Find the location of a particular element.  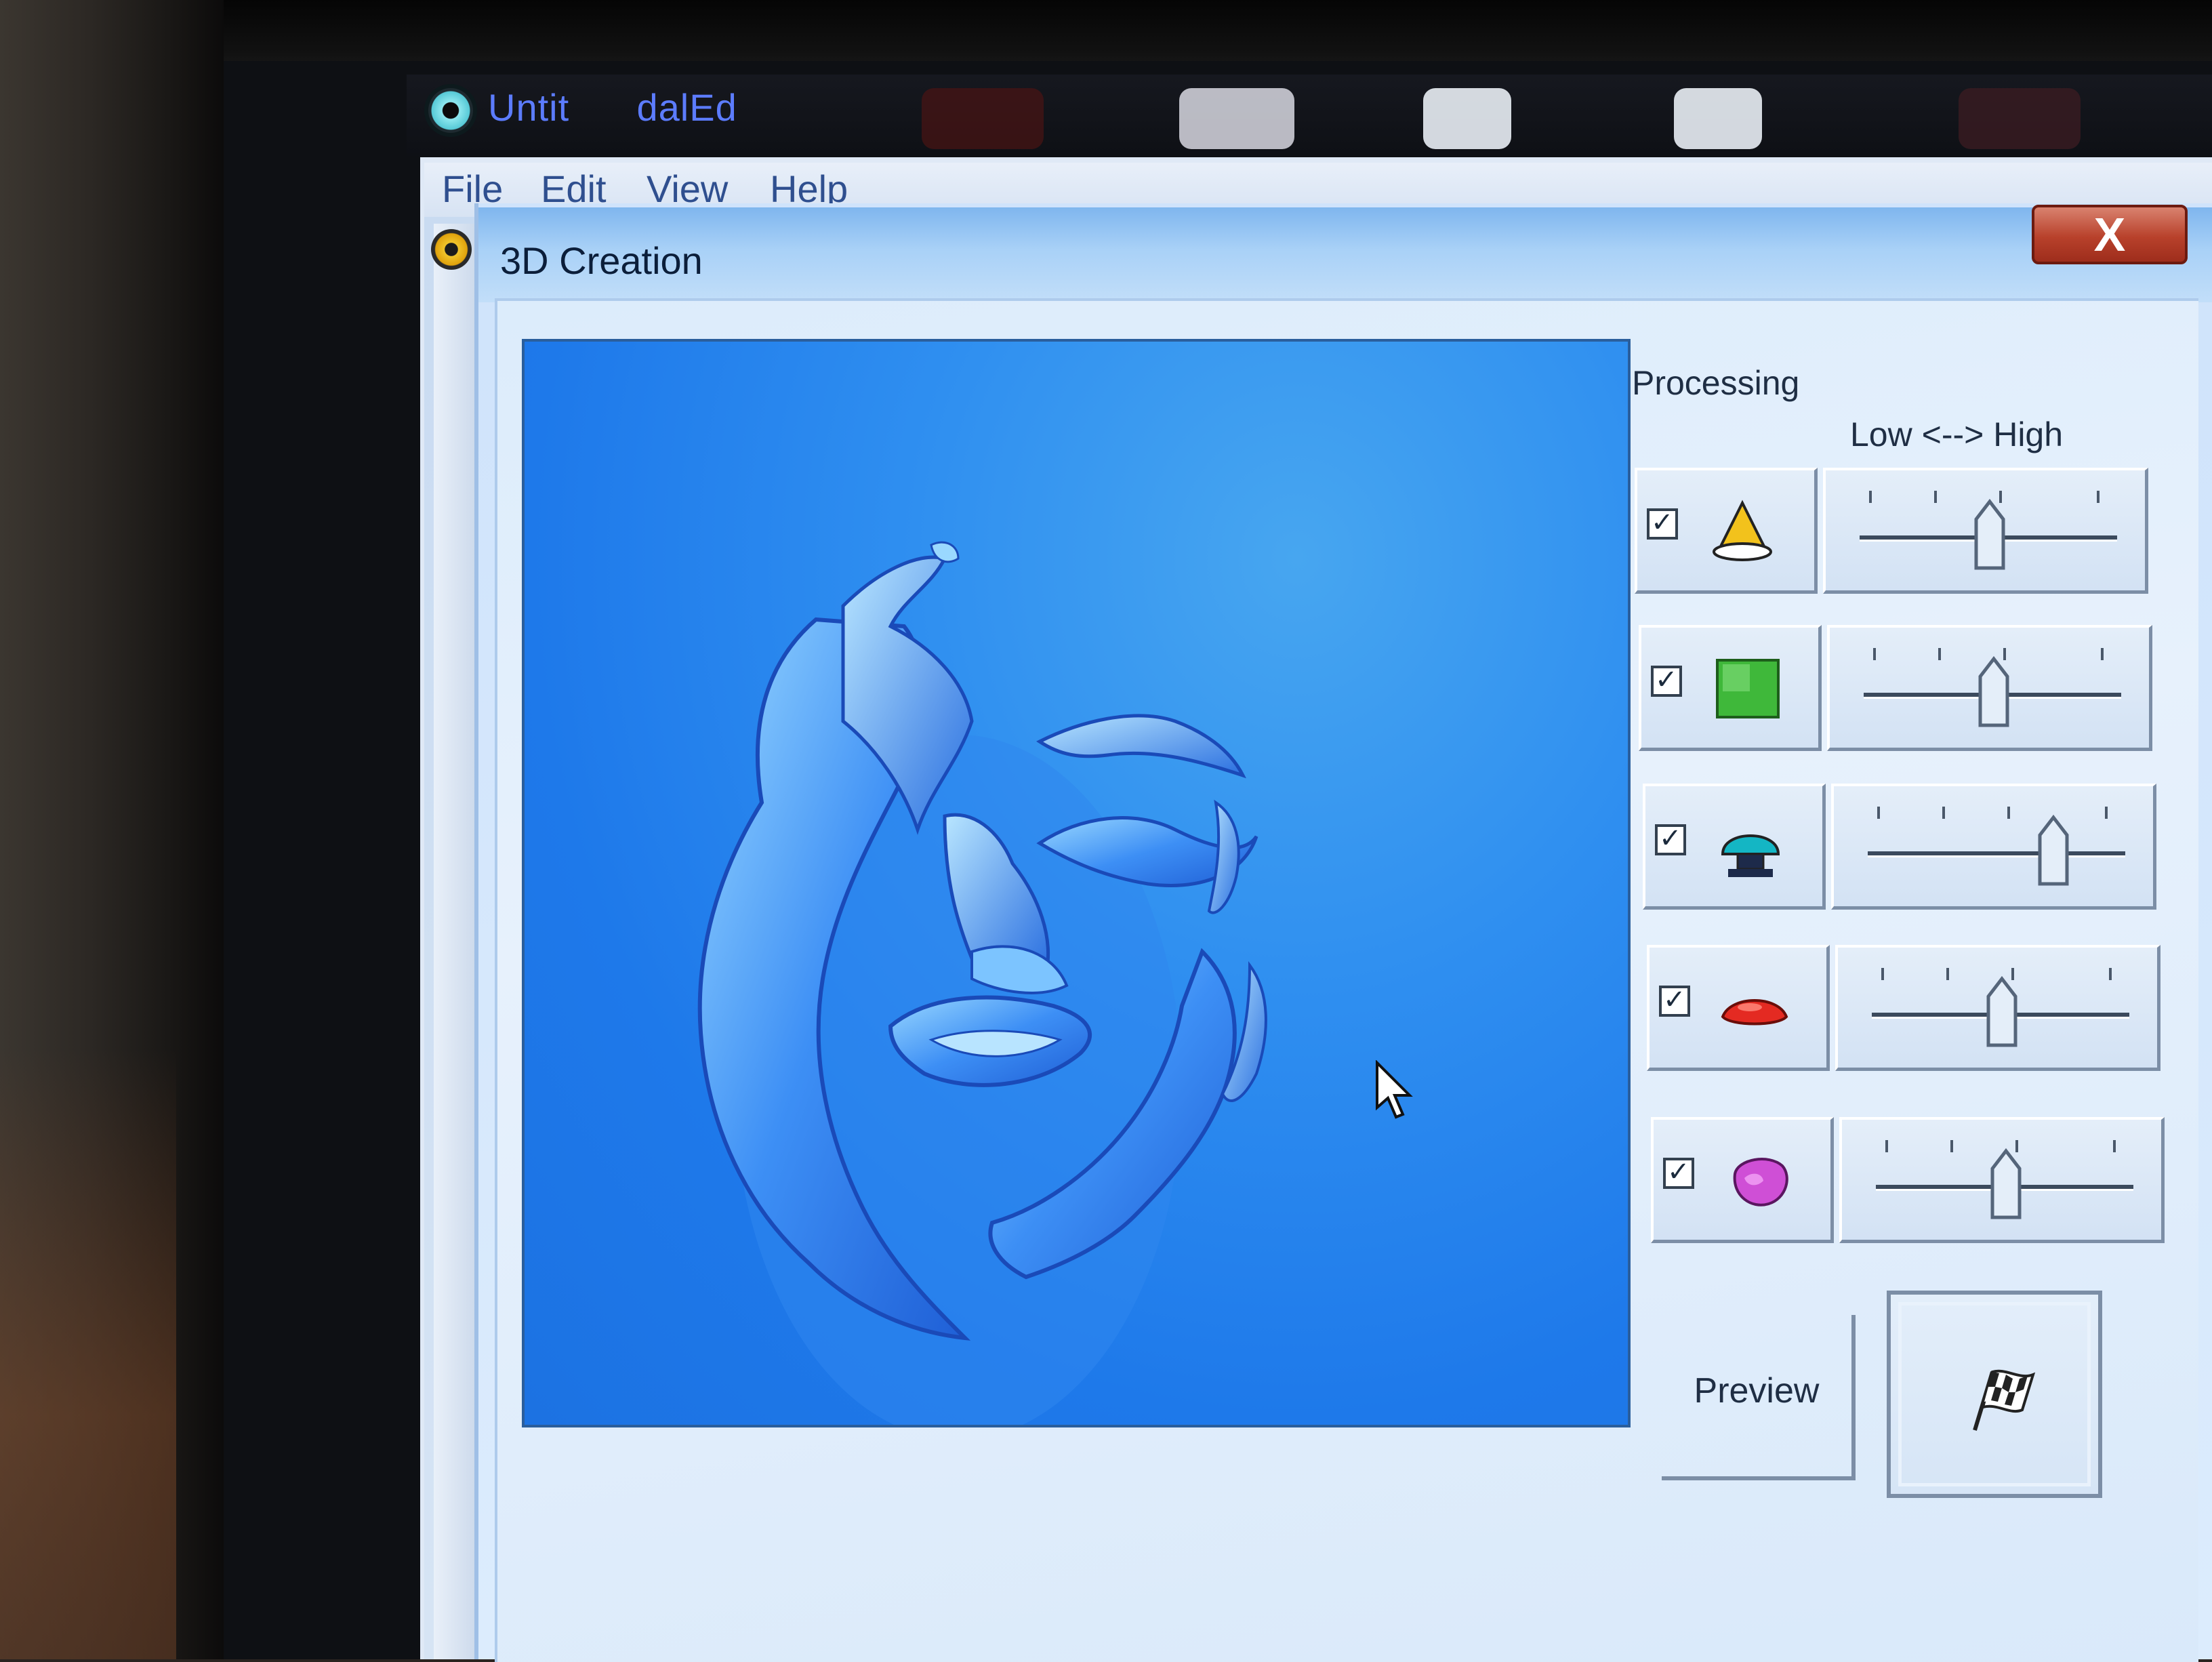

option-cone: ✓ is located at coordinates (1726, 531).